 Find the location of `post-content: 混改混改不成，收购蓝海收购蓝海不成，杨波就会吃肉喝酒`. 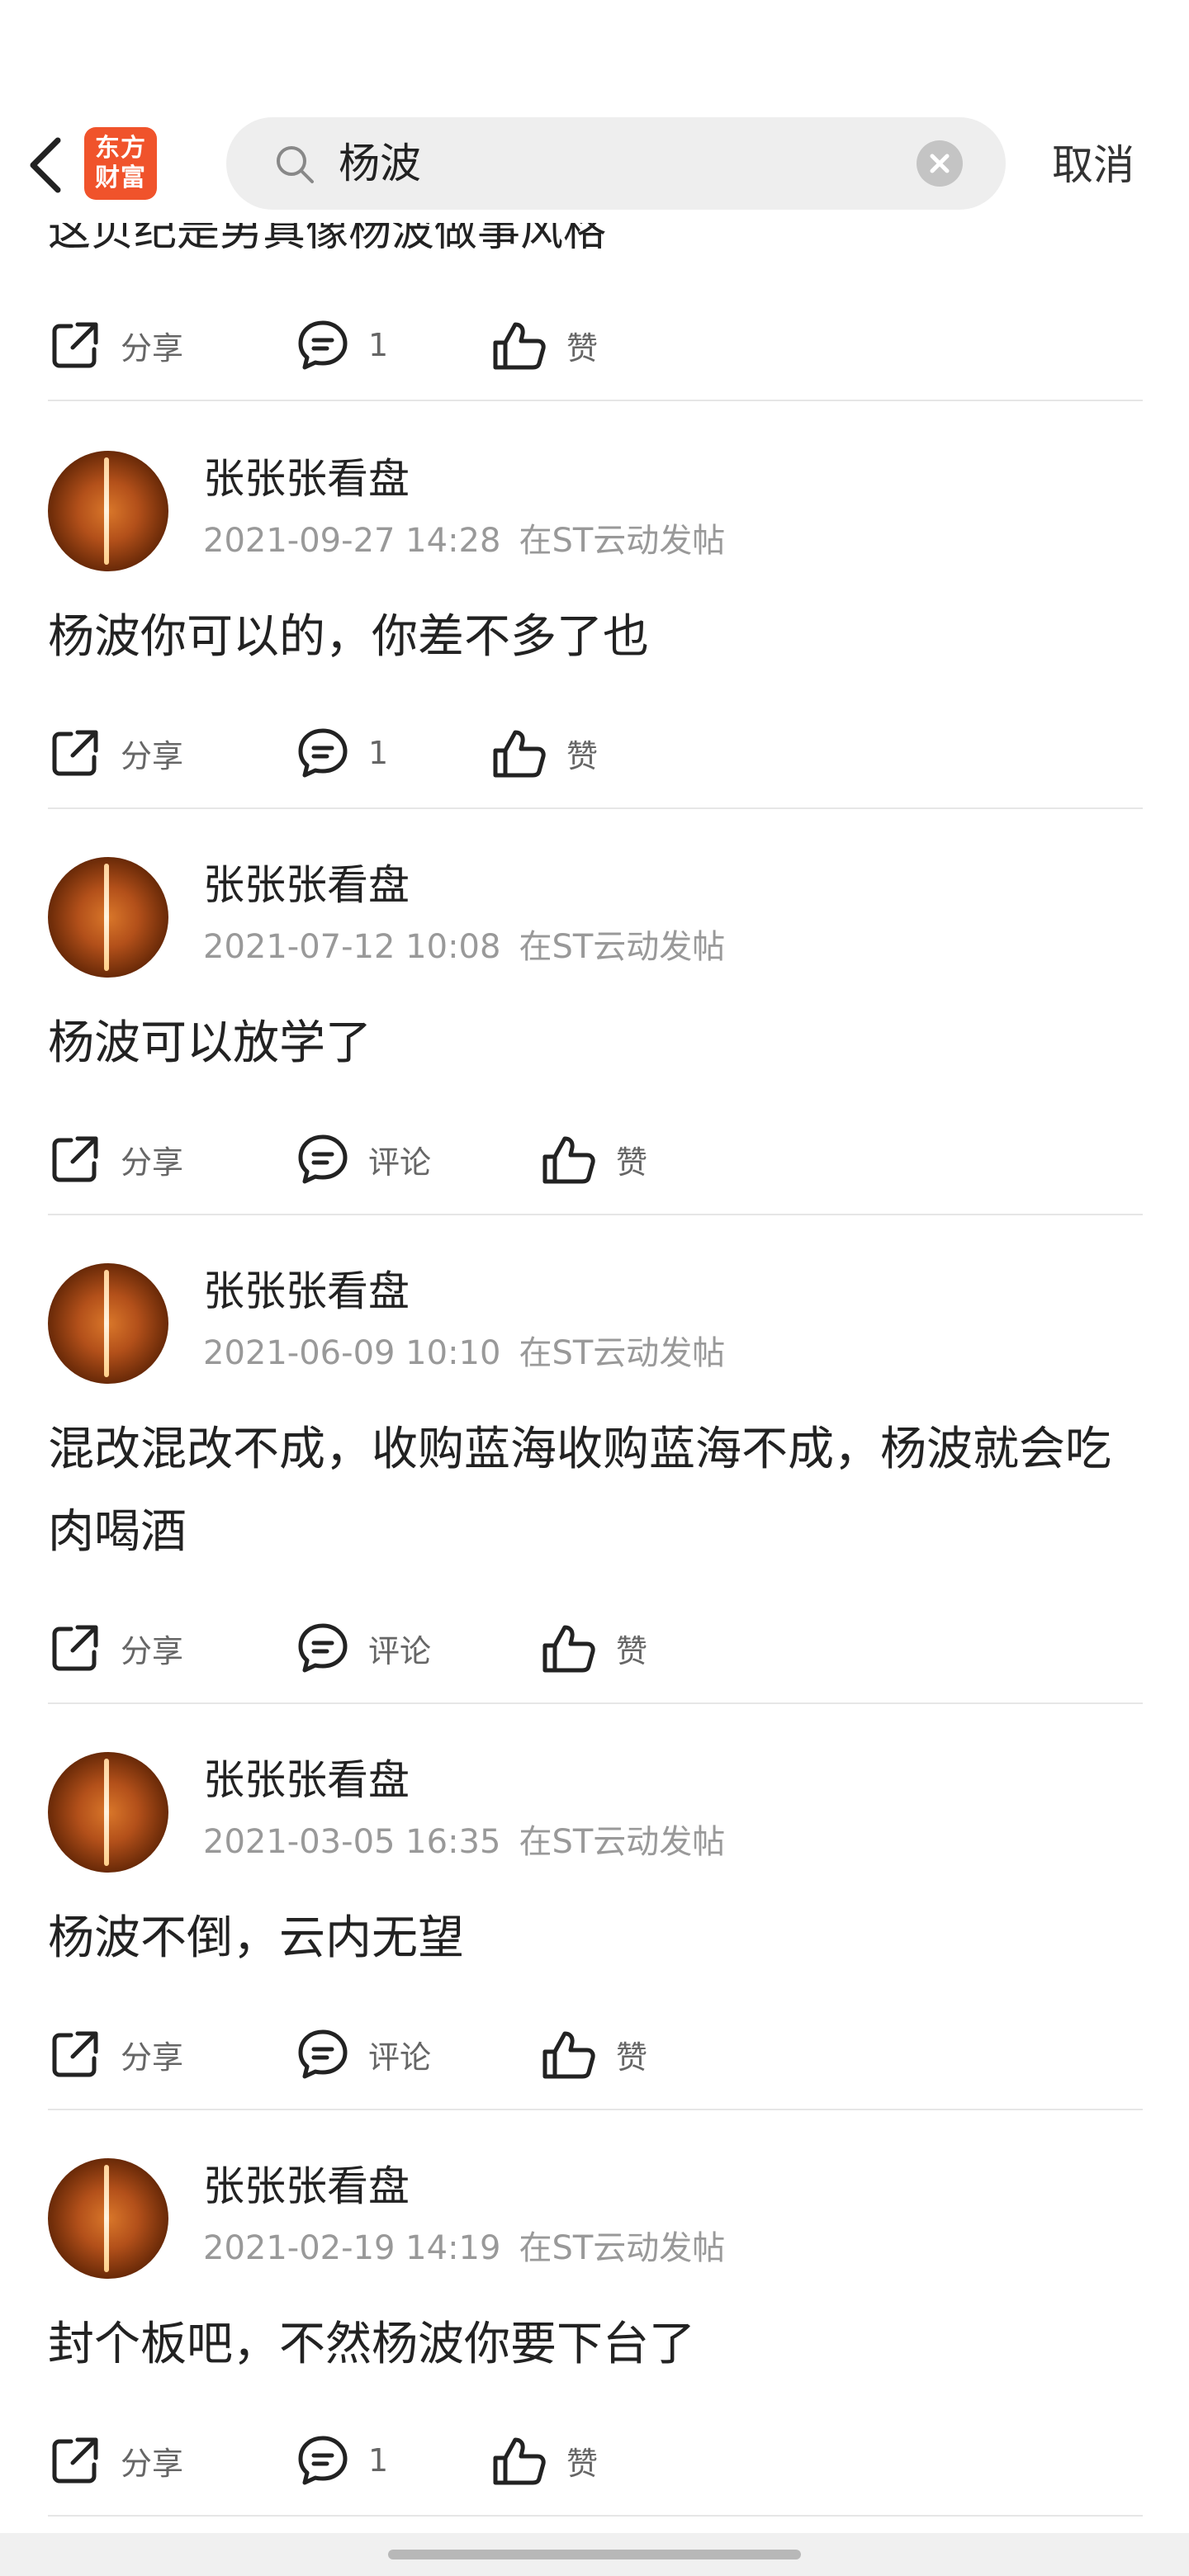

post-content: 混改混改不成，收购蓝海收购蓝海不成，杨波就会吃肉喝酒 is located at coordinates (597, 1491).